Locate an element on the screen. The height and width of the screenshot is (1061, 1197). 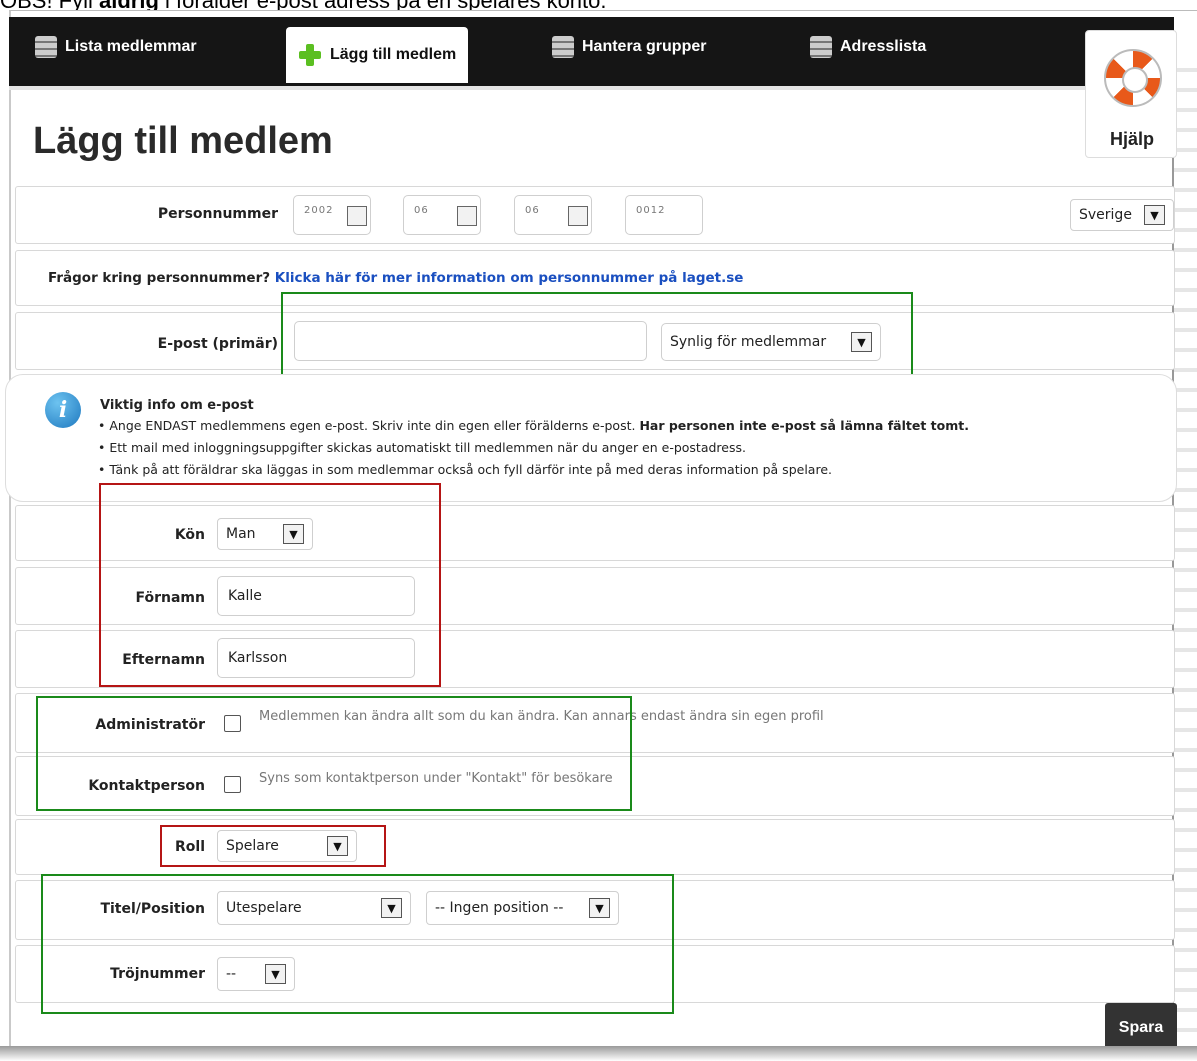
highlight-roles is located at coordinates (334, 753).